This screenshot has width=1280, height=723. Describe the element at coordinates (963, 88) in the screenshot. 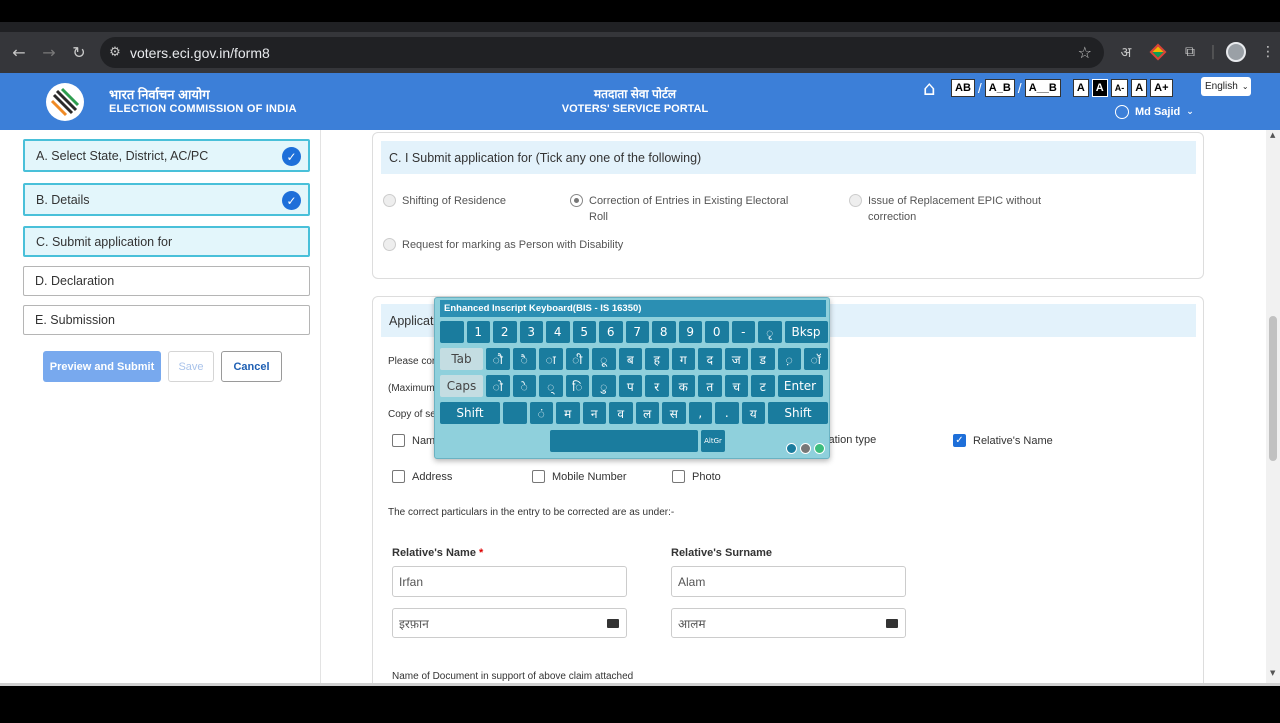

I see `spacing-normal-button: AB` at that location.